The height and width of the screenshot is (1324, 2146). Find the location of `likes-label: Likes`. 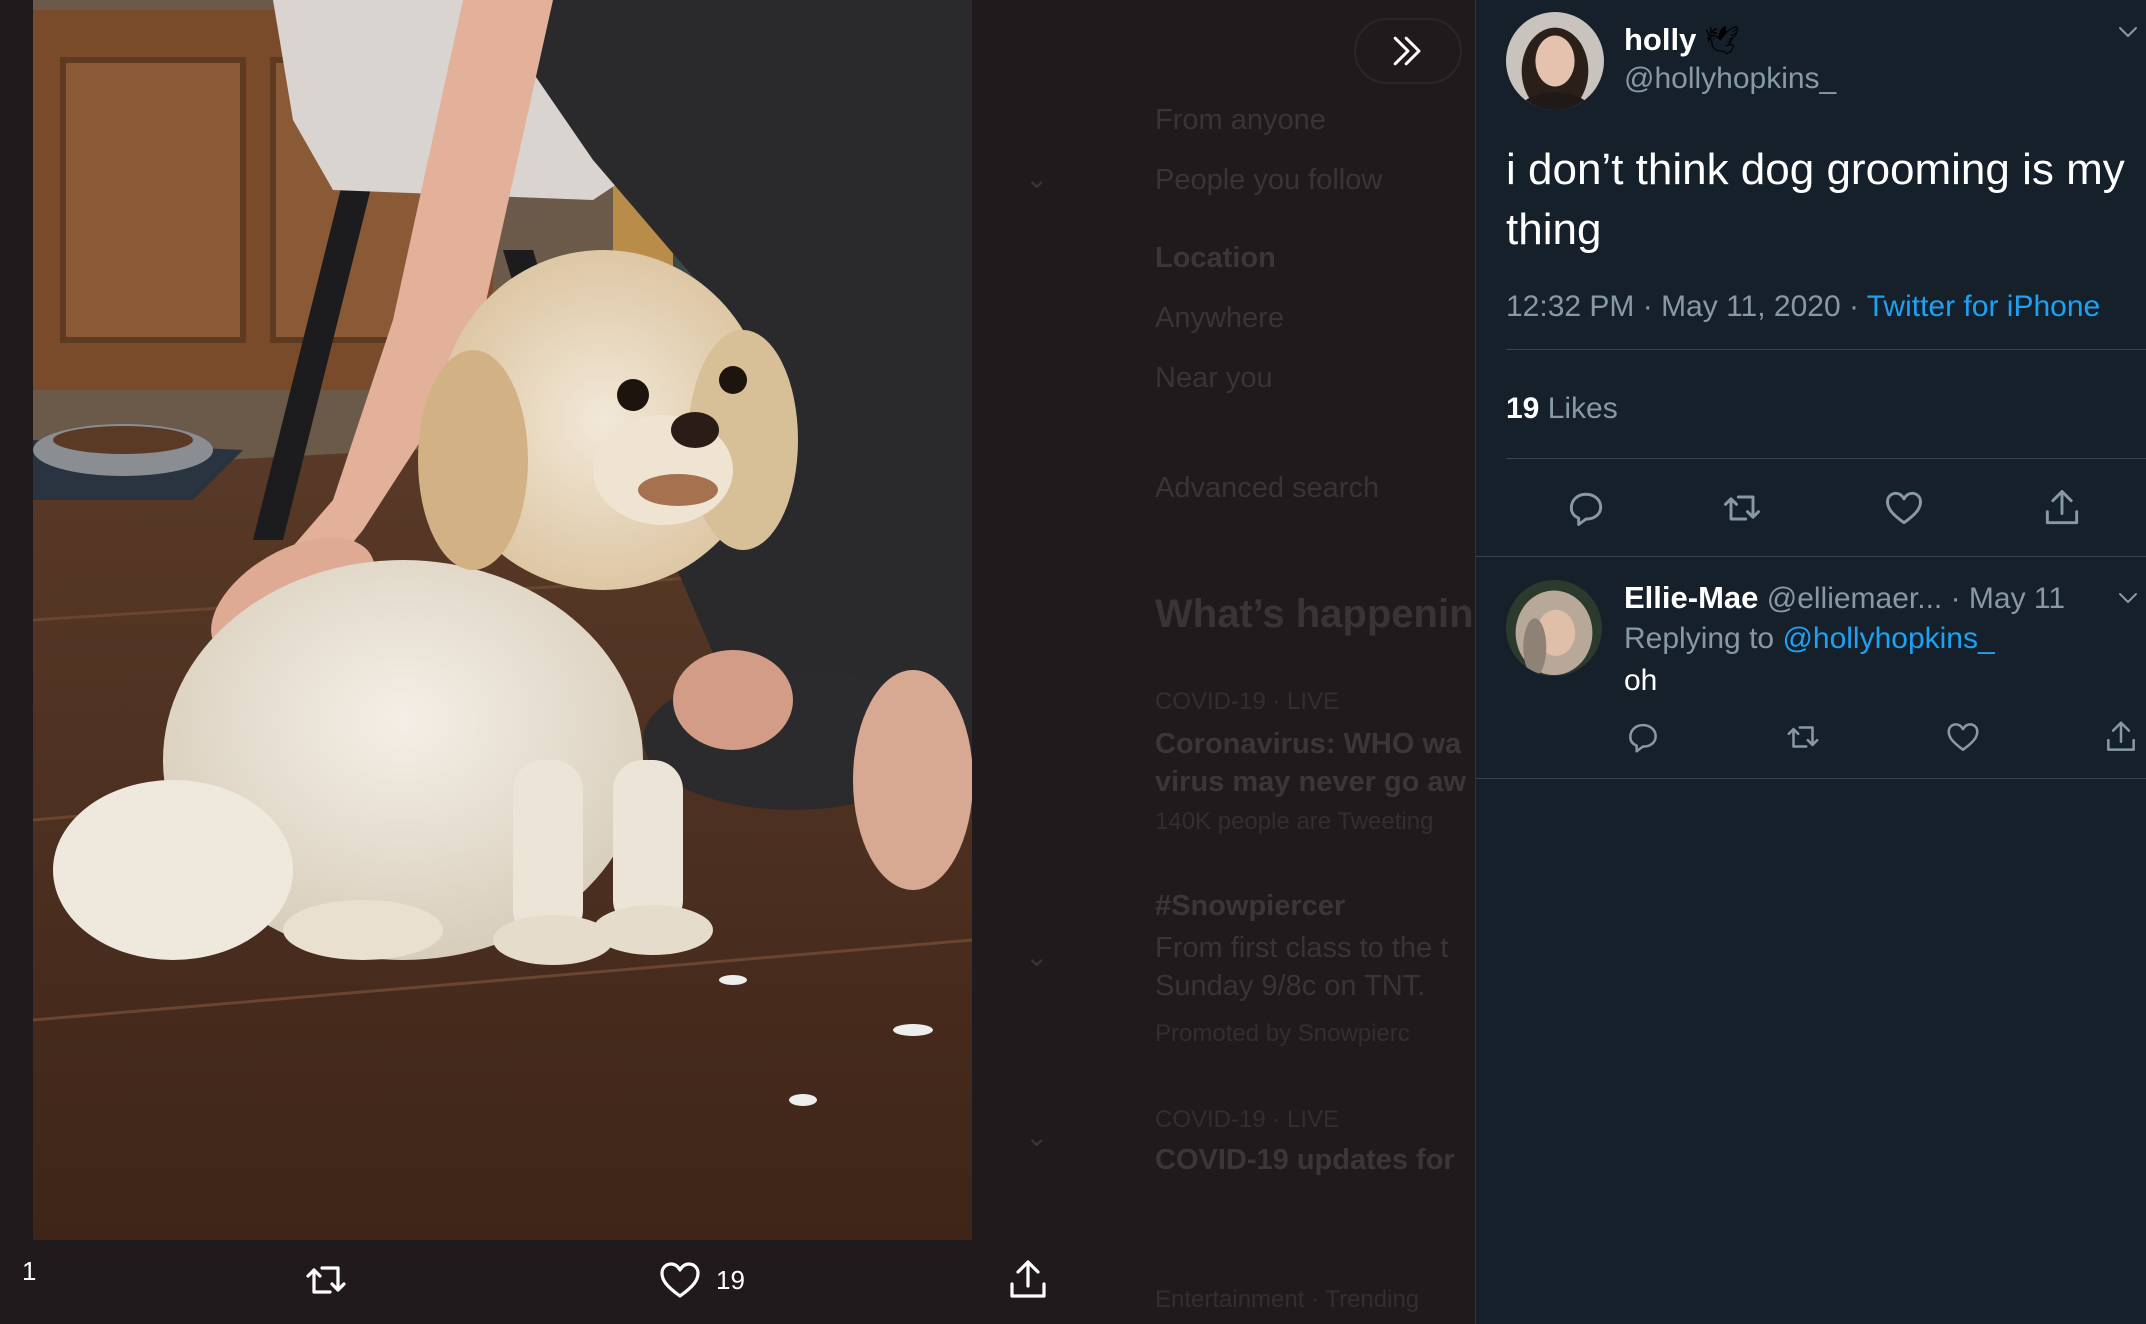

likes-label: Likes is located at coordinates (1578, 408).